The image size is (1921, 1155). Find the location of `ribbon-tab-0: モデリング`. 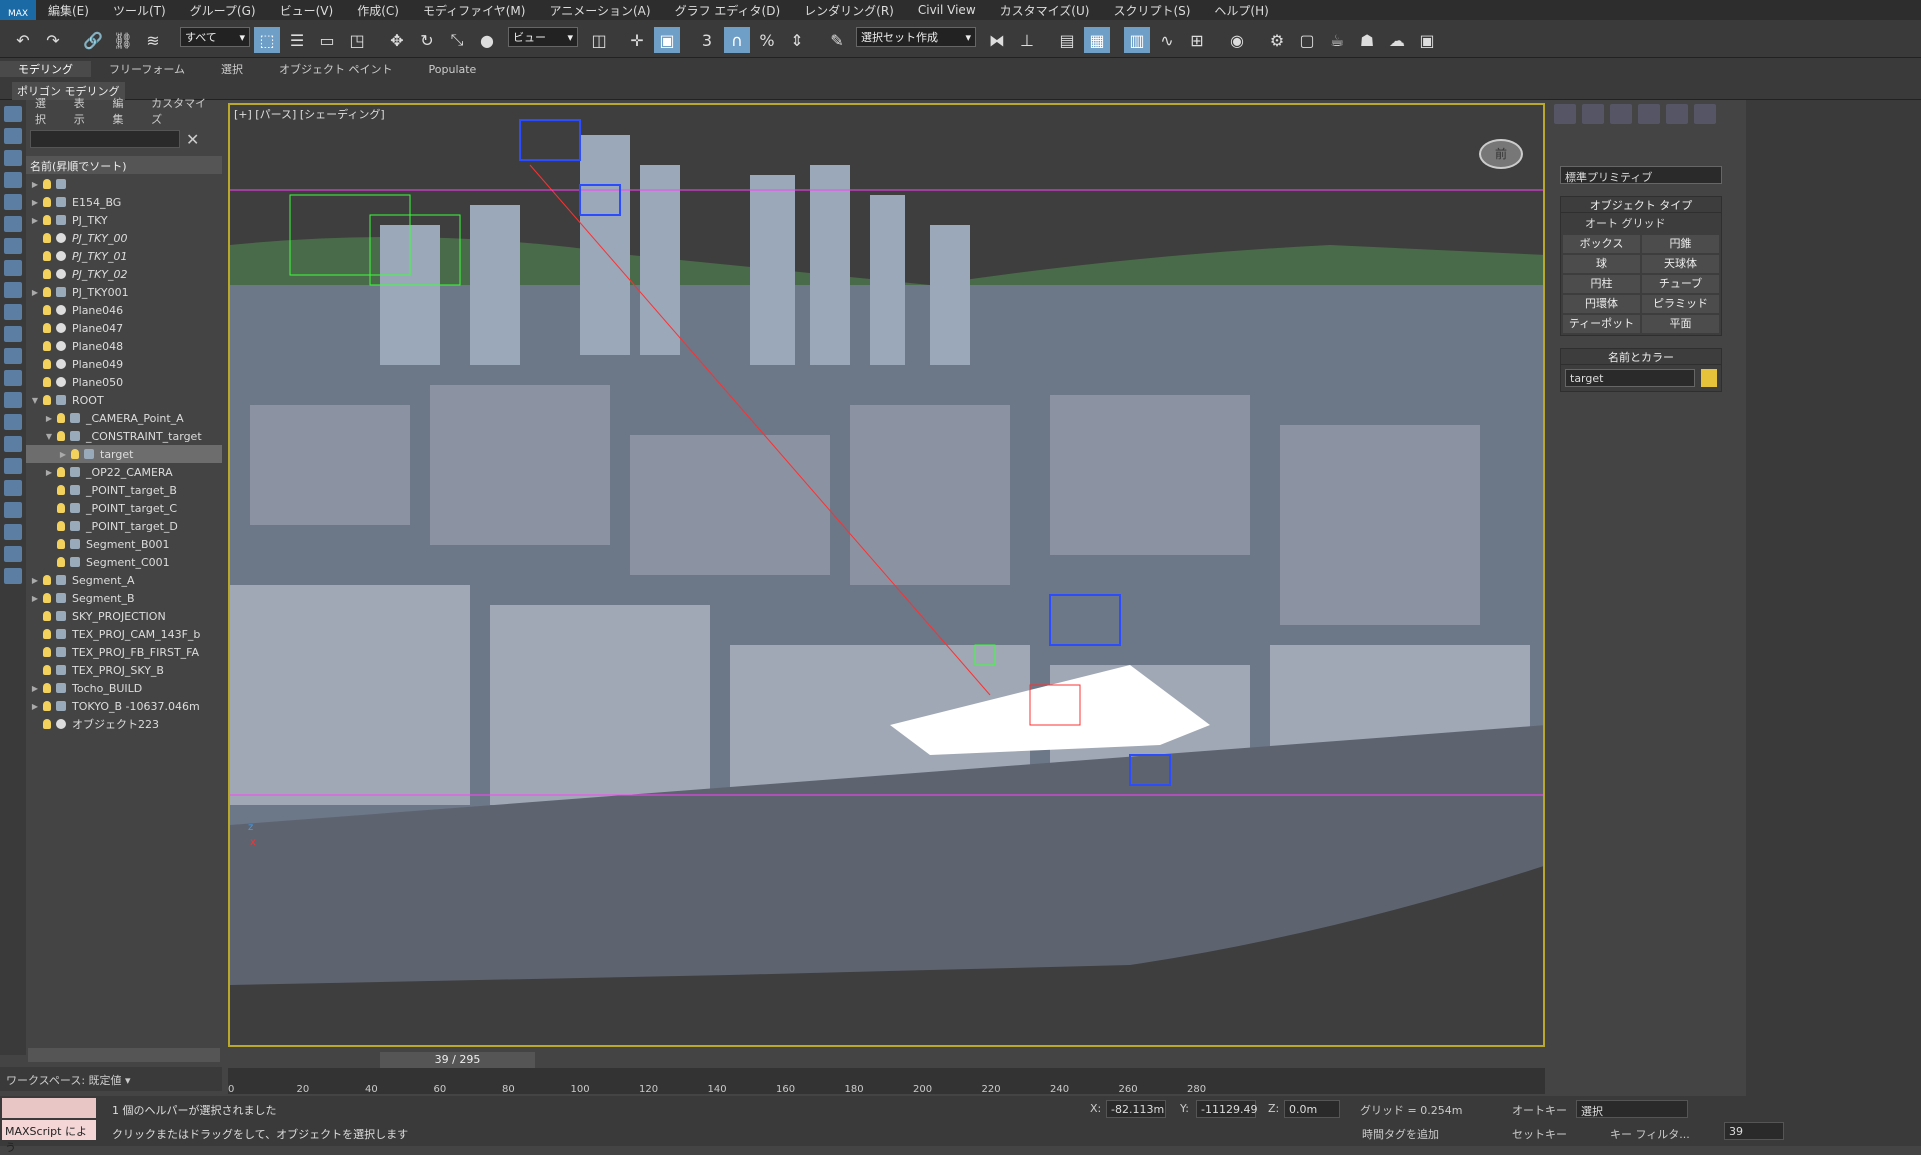

ribbon-tab-0: モデリング is located at coordinates (45, 69).